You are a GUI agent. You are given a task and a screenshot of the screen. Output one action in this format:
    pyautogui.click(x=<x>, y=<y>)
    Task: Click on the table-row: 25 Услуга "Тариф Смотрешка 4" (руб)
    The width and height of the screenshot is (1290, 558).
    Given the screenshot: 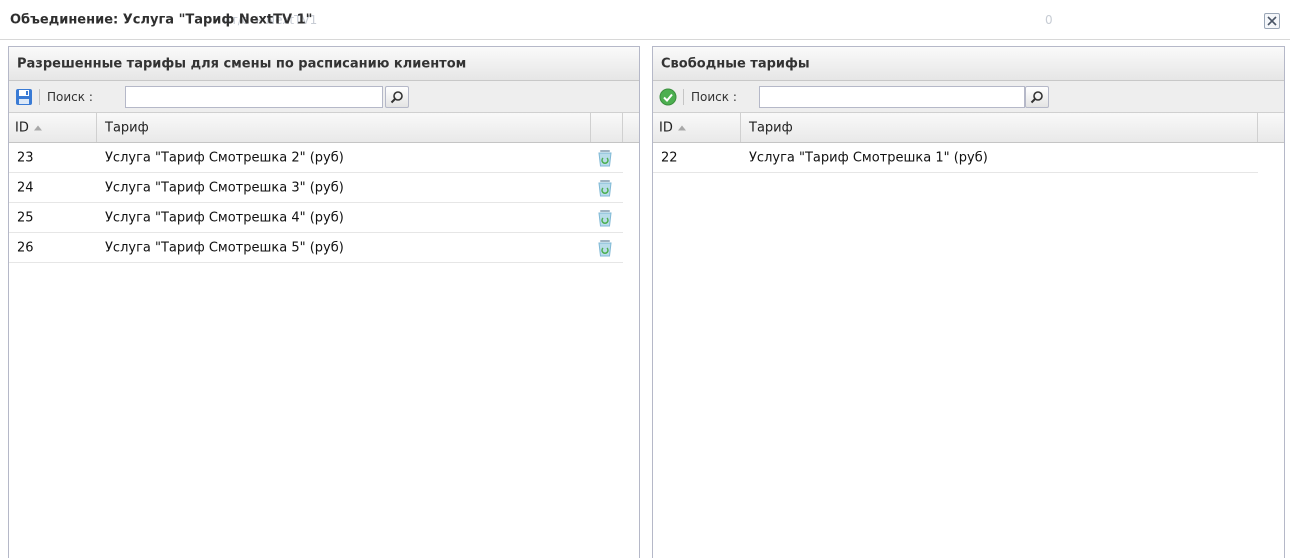 What is the action you would take?
    pyautogui.click(x=316, y=218)
    